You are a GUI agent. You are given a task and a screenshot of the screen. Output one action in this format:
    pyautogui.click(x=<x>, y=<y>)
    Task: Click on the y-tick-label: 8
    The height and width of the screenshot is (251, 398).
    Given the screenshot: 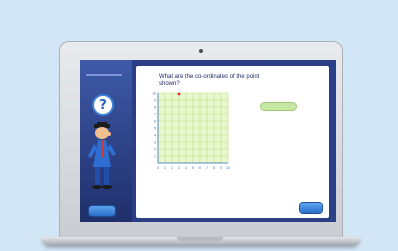 What is the action you would take?
    pyautogui.click(x=155, y=107)
    